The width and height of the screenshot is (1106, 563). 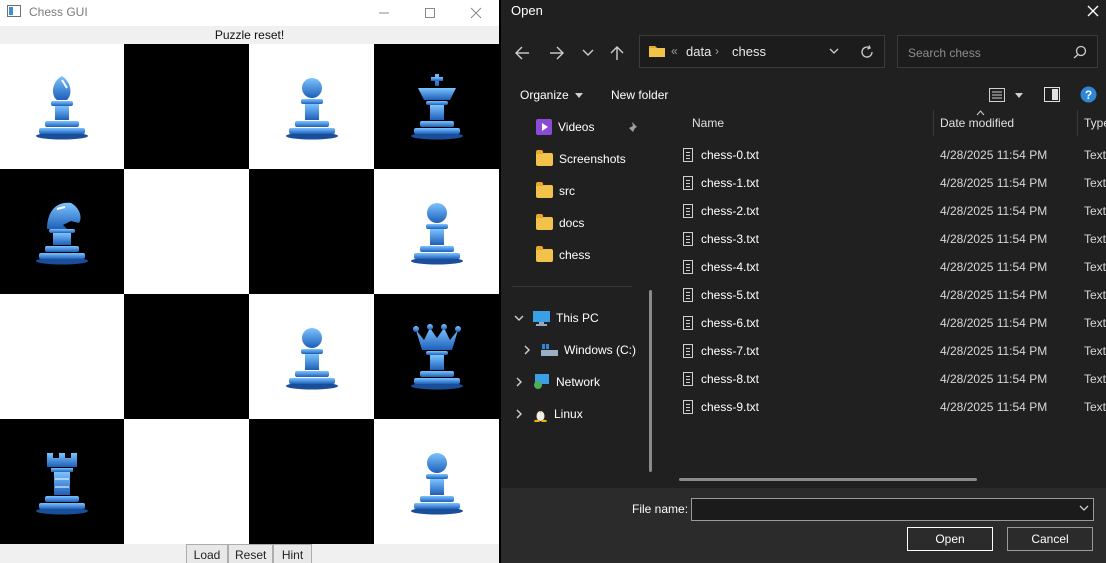 What do you see at coordinates (888, 351) in the screenshot?
I see `file-row: chess-7.txt 4/28/2025 11:54 PM Text` at bounding box center [888, 351].